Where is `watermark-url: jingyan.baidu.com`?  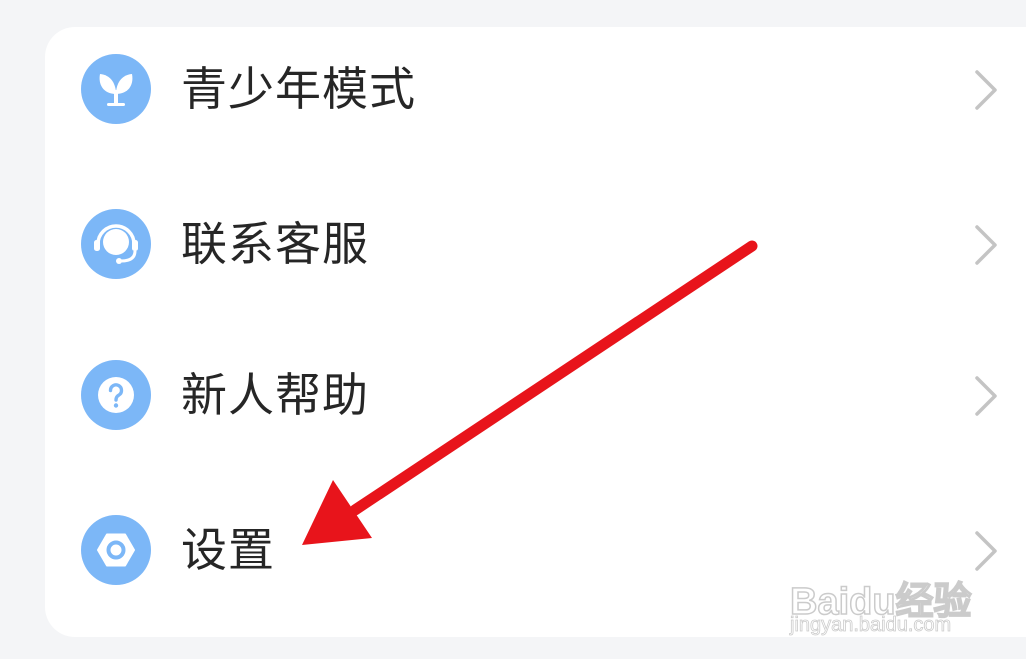 watermark-url: jingyan.baidu.com is located at coordinates (871, 625).